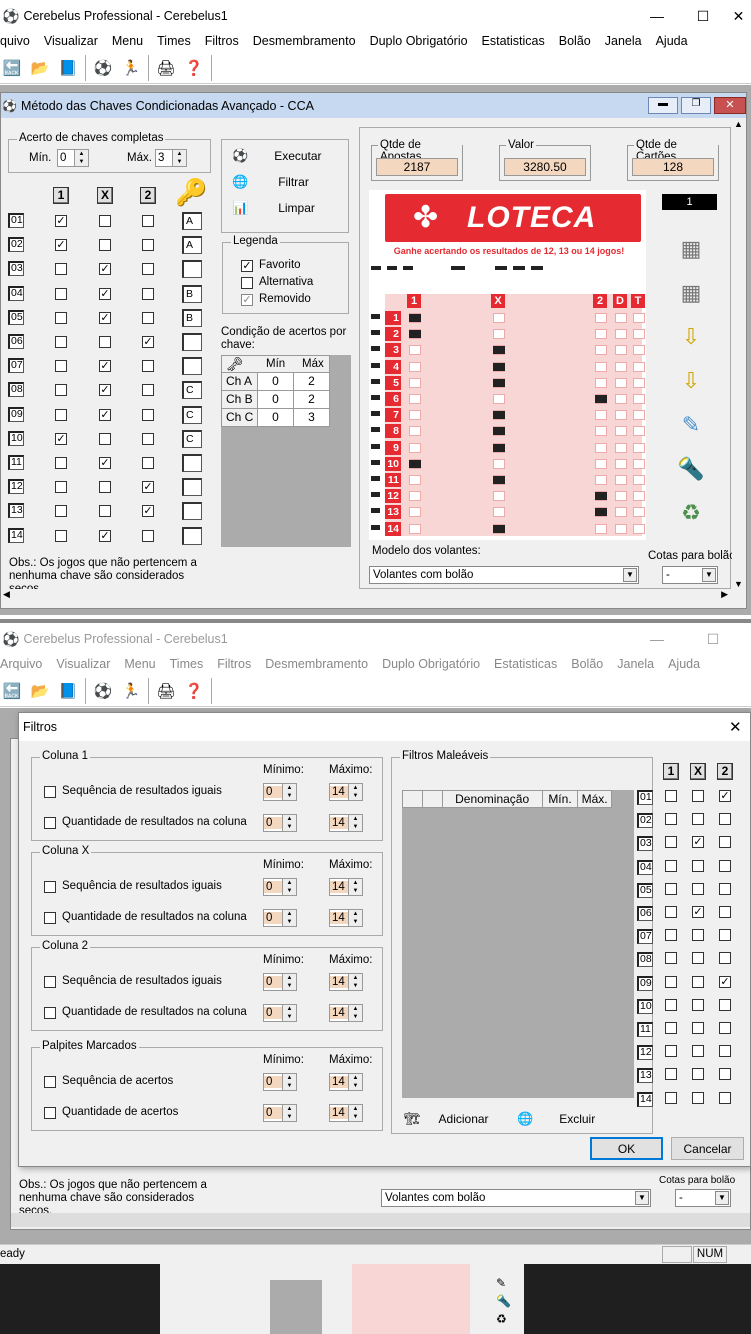 The image size is (751, 1334). I want to click on maximize-button: ☐, so click(703, 16).